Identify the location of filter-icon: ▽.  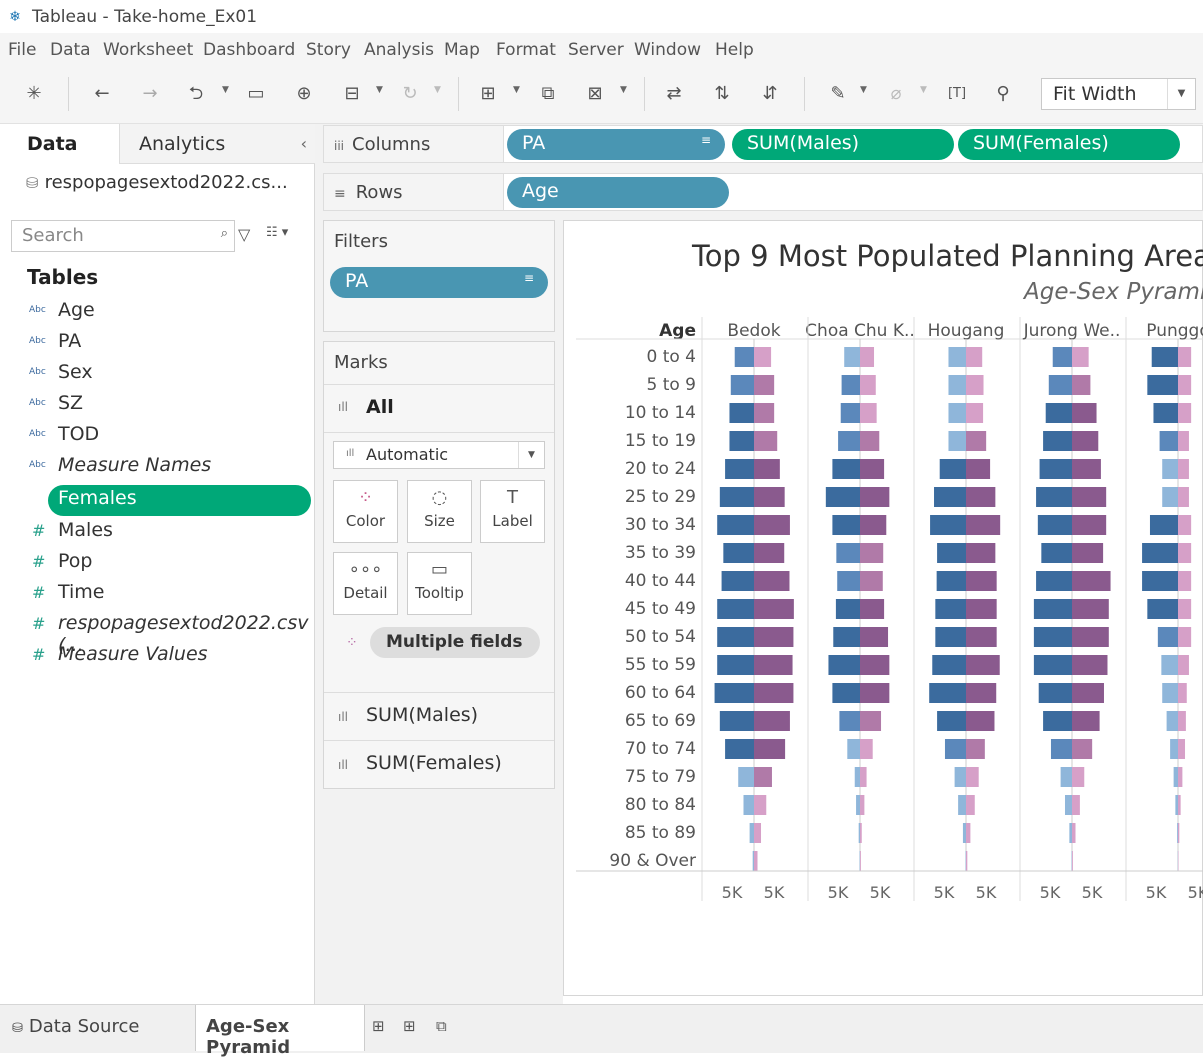
(244, 234).